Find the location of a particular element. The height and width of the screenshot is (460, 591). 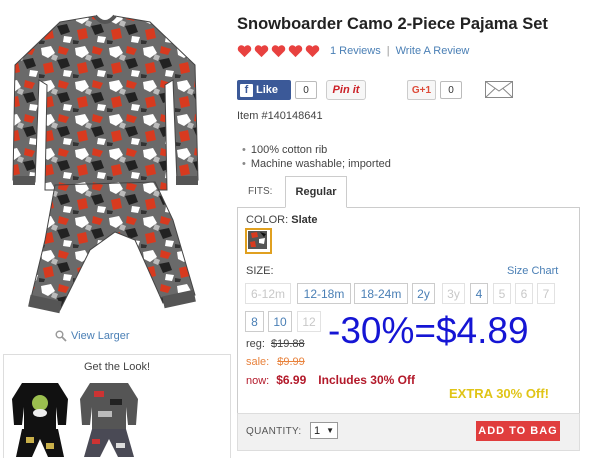

product-title: Snowboarder Camo 2-Piece Pajama Set is located at coordinates (392, 24).